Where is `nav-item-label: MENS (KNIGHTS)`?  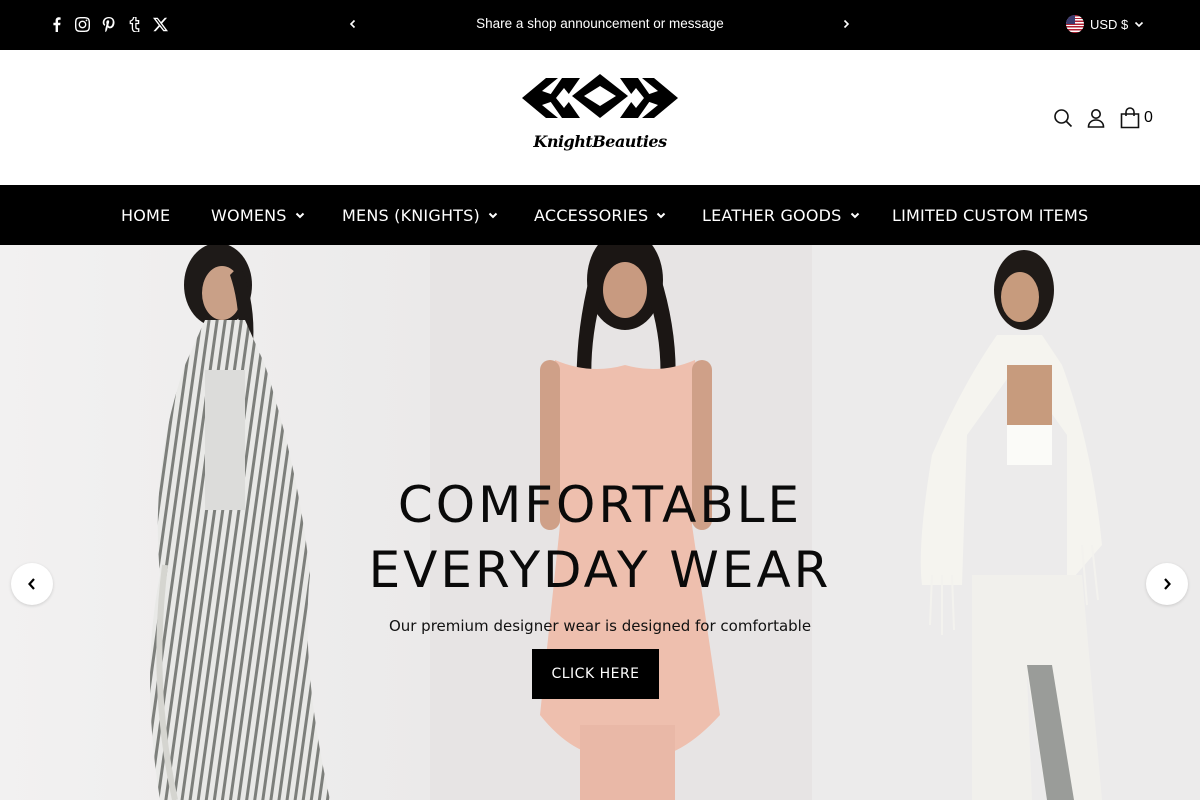
nav-item-label: MENS (KNIGHTS) is located at coordinates (411, 215).